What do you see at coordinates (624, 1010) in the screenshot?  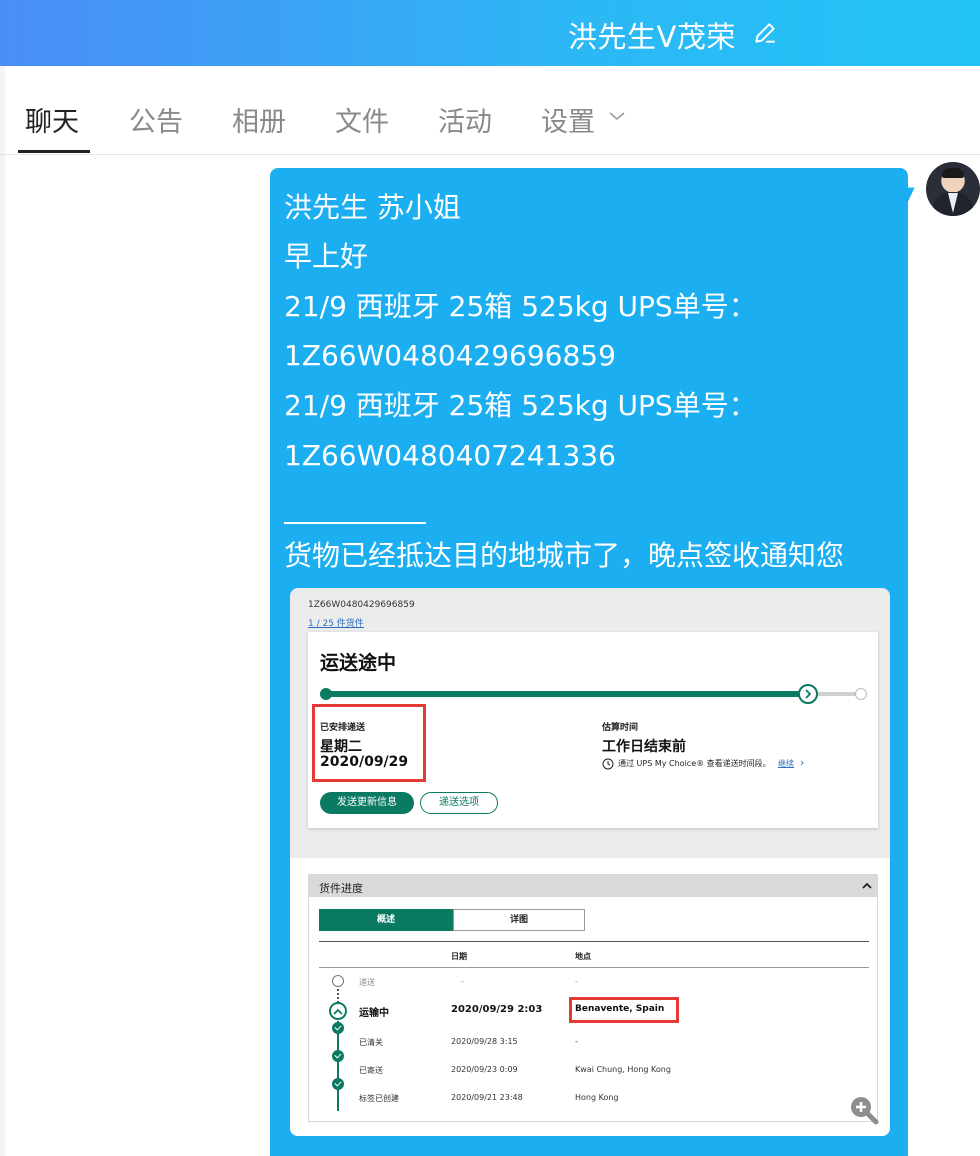 I see `highlight-box-location` at bounding box center [624, 1010].